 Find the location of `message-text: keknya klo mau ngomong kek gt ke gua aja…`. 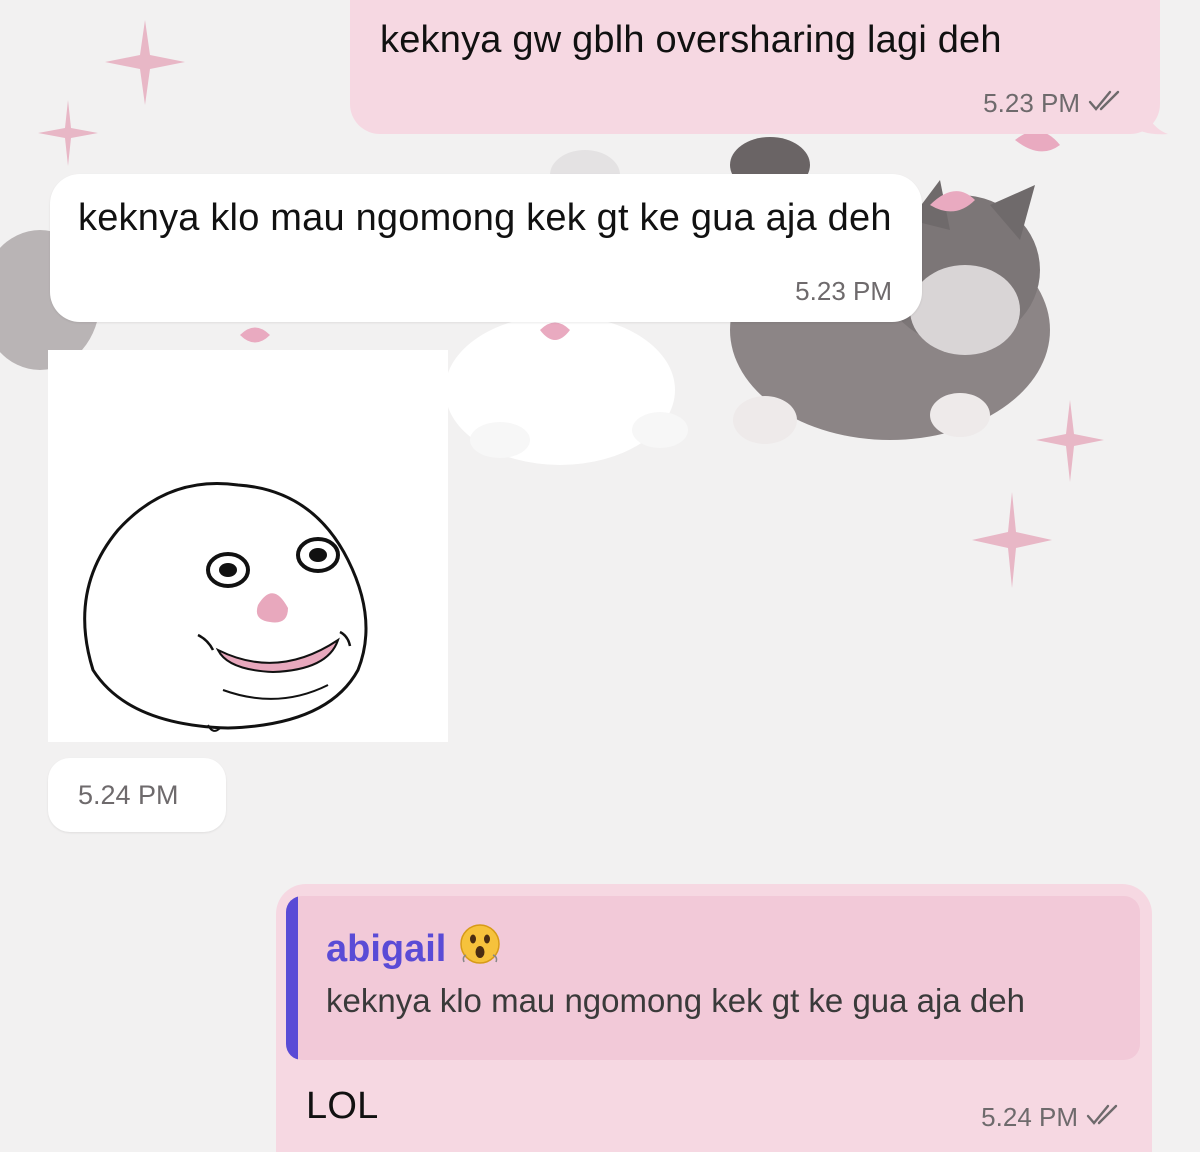

message-text: keknya klo mau ngomong kek gt ke gua aja… is located at coordinates (485, 218).